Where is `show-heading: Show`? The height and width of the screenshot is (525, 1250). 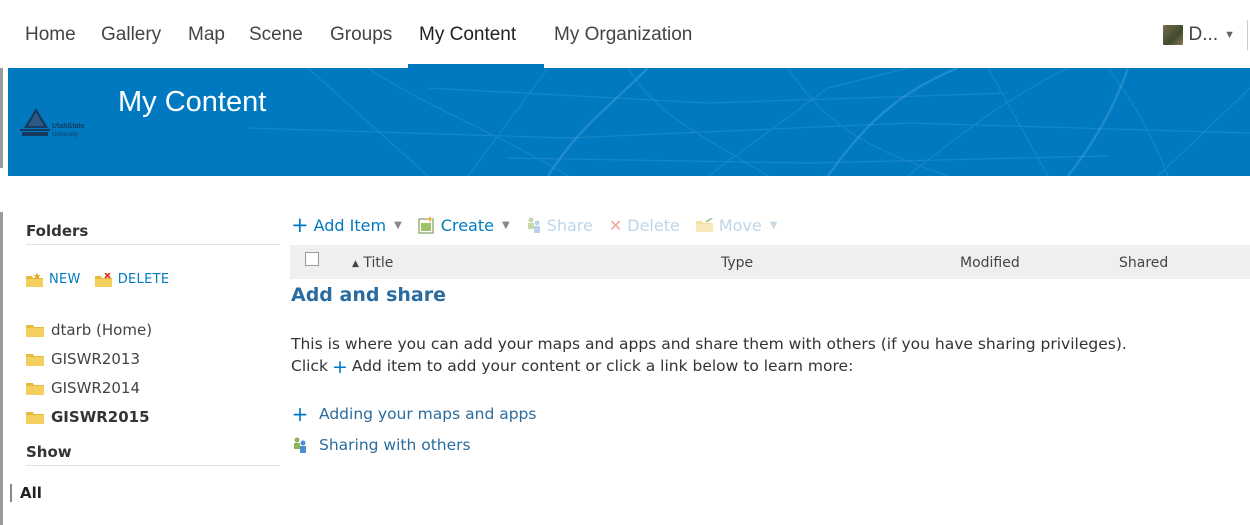 show-heading: Show is located at coordinates (153, 454).